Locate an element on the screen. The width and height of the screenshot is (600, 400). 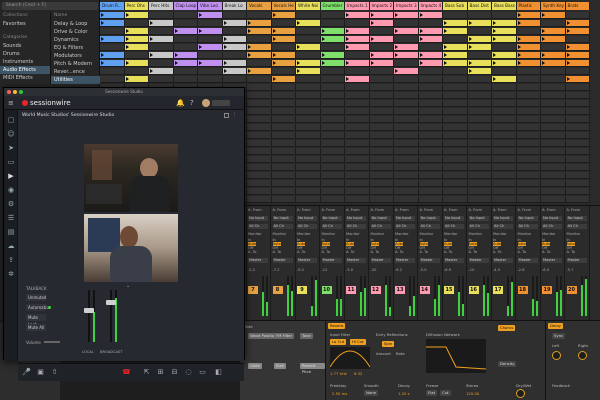
category-item: Sounds is located at coordinates (25, 46).